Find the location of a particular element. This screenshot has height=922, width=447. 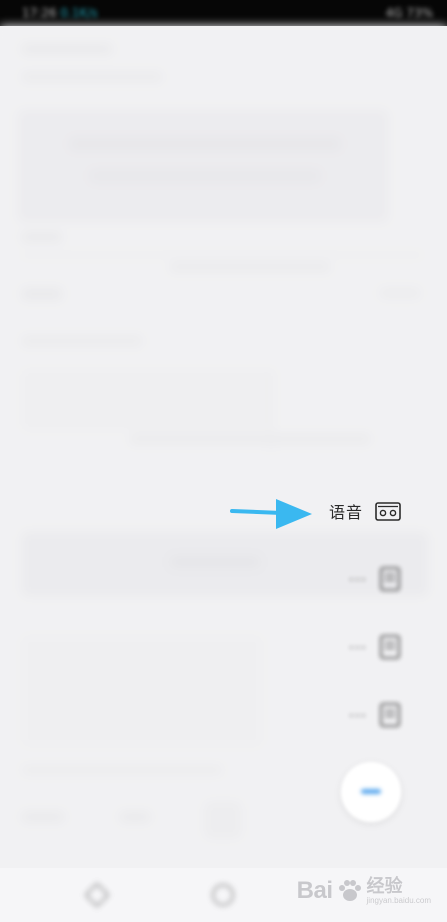

more-fab-button is located at coordinates (371, 792).